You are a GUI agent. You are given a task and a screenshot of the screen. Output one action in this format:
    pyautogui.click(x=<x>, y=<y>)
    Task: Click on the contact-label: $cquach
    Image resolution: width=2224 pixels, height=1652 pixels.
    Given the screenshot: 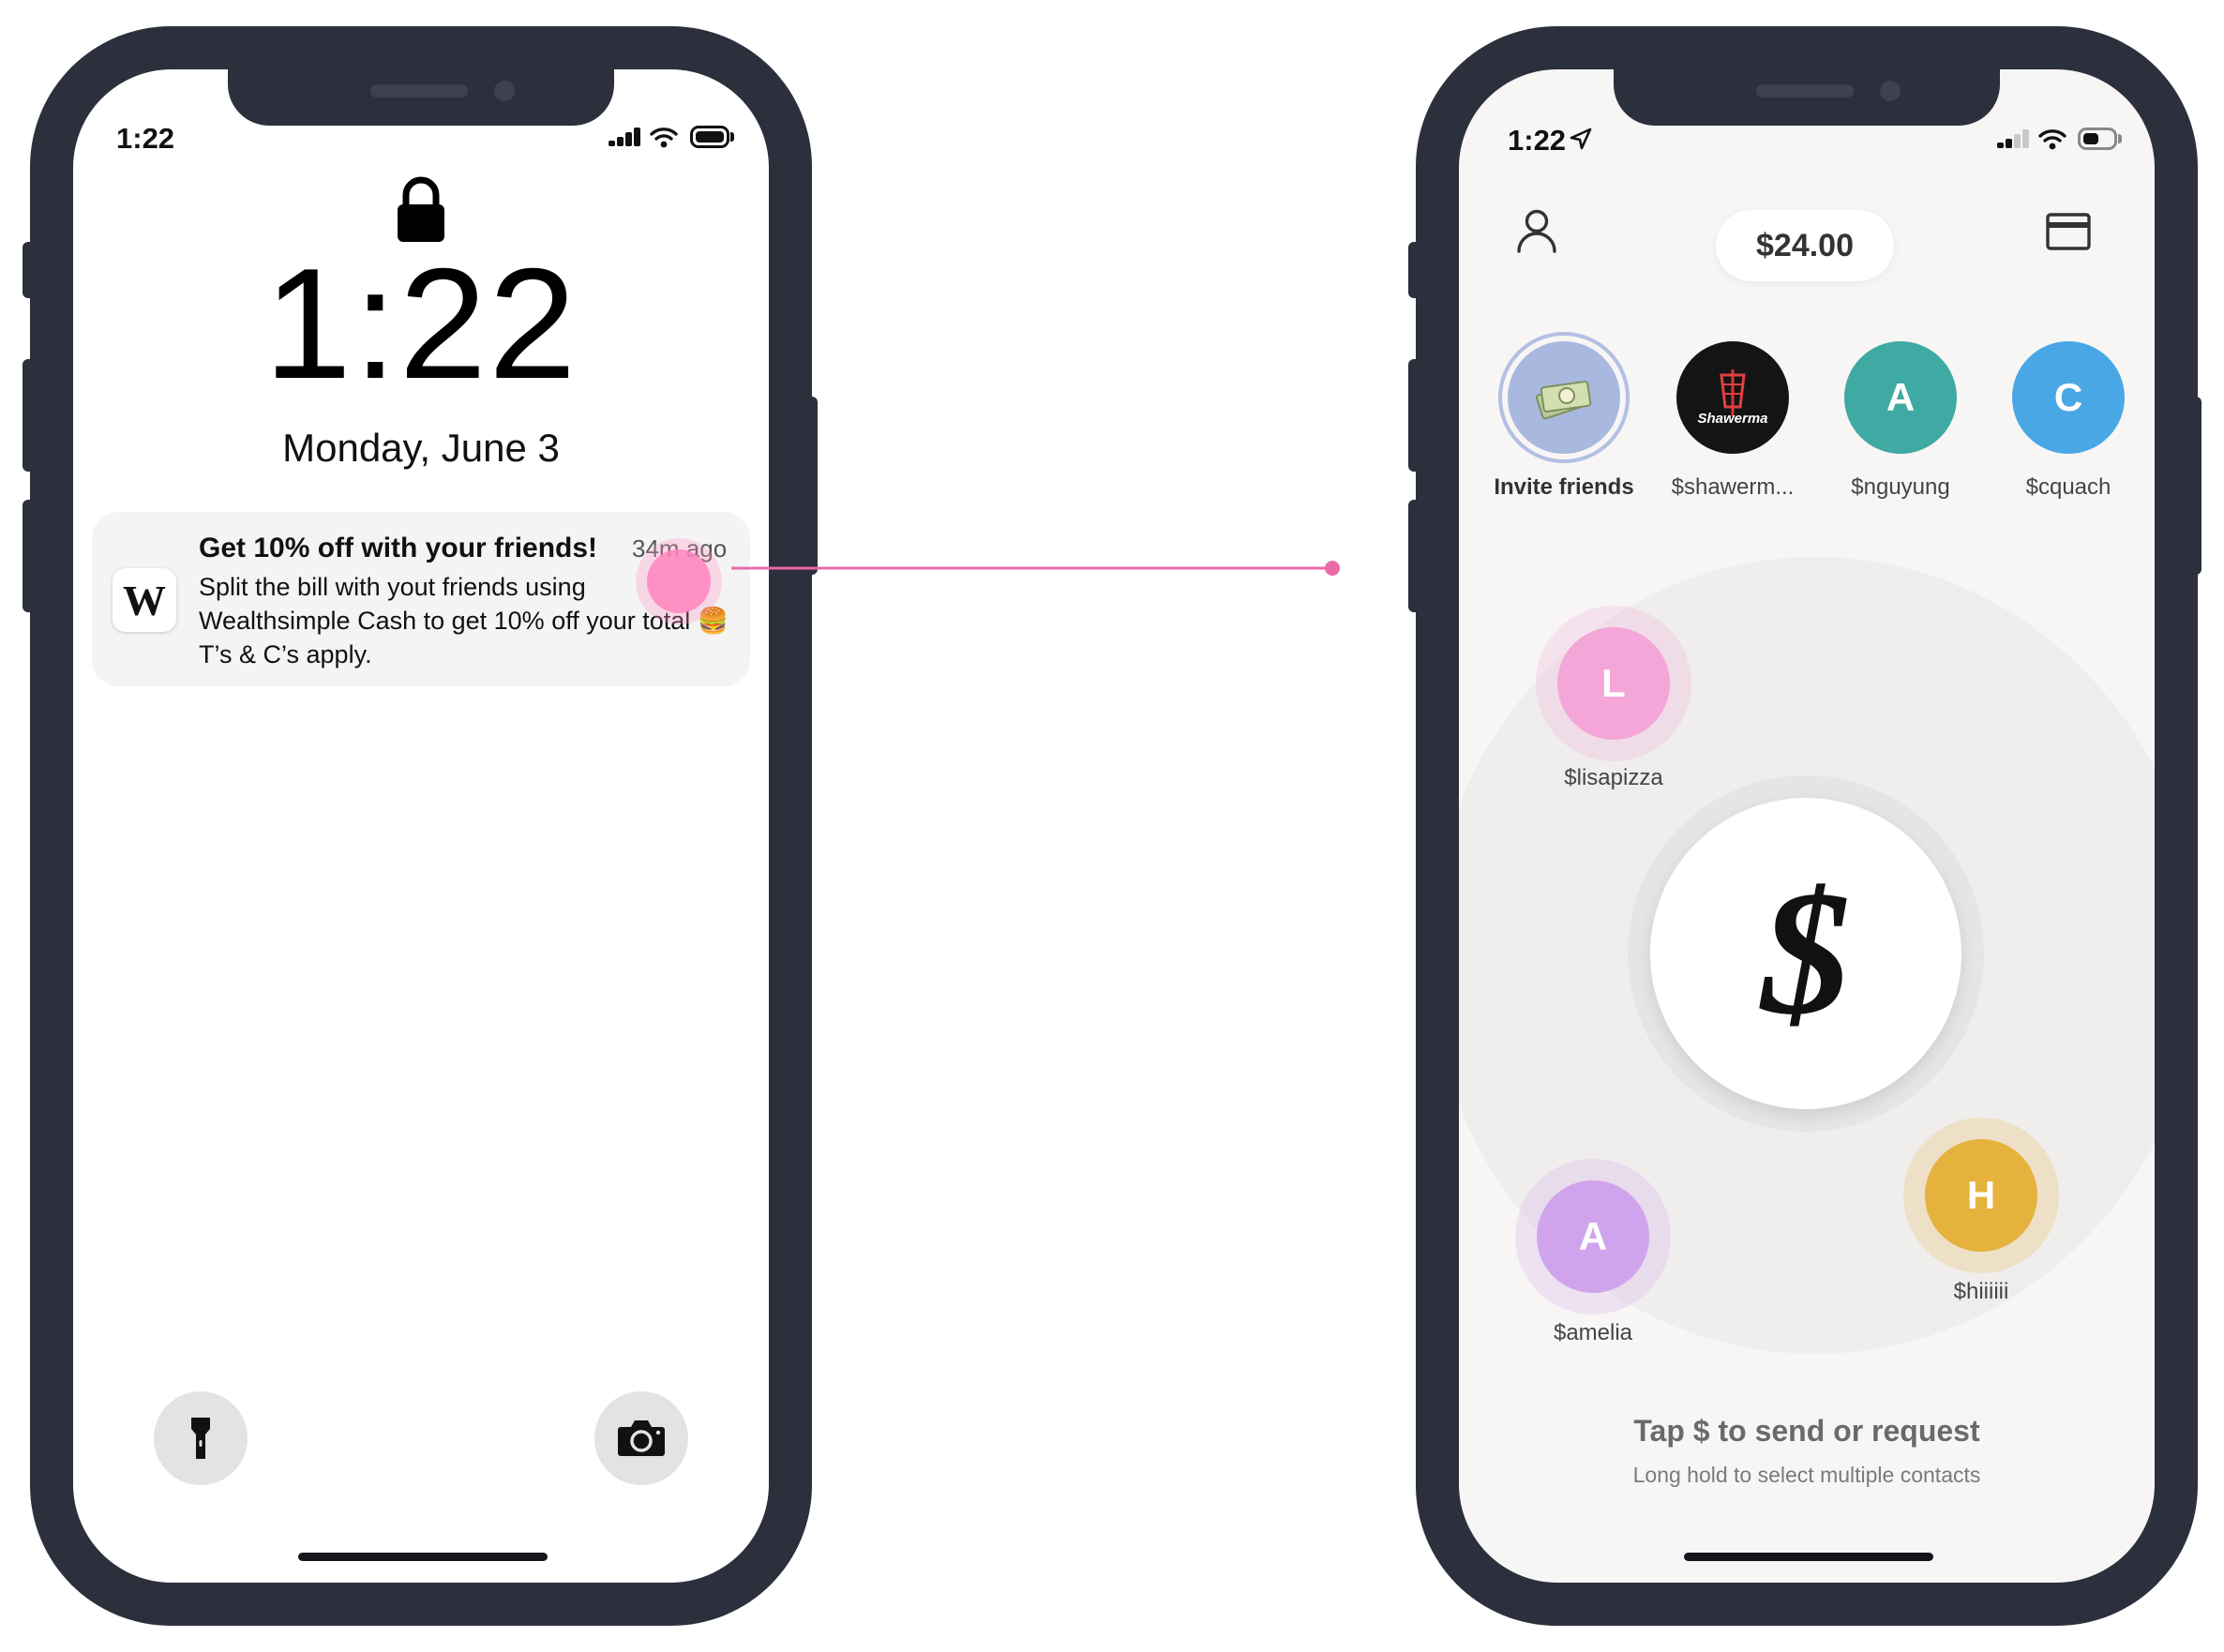 What is the action you would take?
    pyautogui.click(x=2068, y=487)
    